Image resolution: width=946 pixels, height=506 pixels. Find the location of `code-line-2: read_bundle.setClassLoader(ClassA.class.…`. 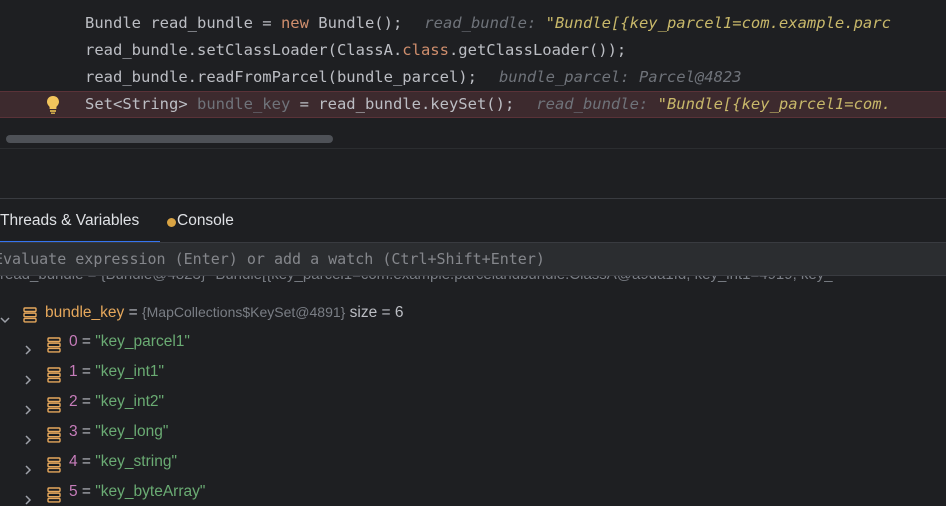

code-line-2: read_bundle.setClassLoader(ClassA.class.… is located at coordinates (473, 50).